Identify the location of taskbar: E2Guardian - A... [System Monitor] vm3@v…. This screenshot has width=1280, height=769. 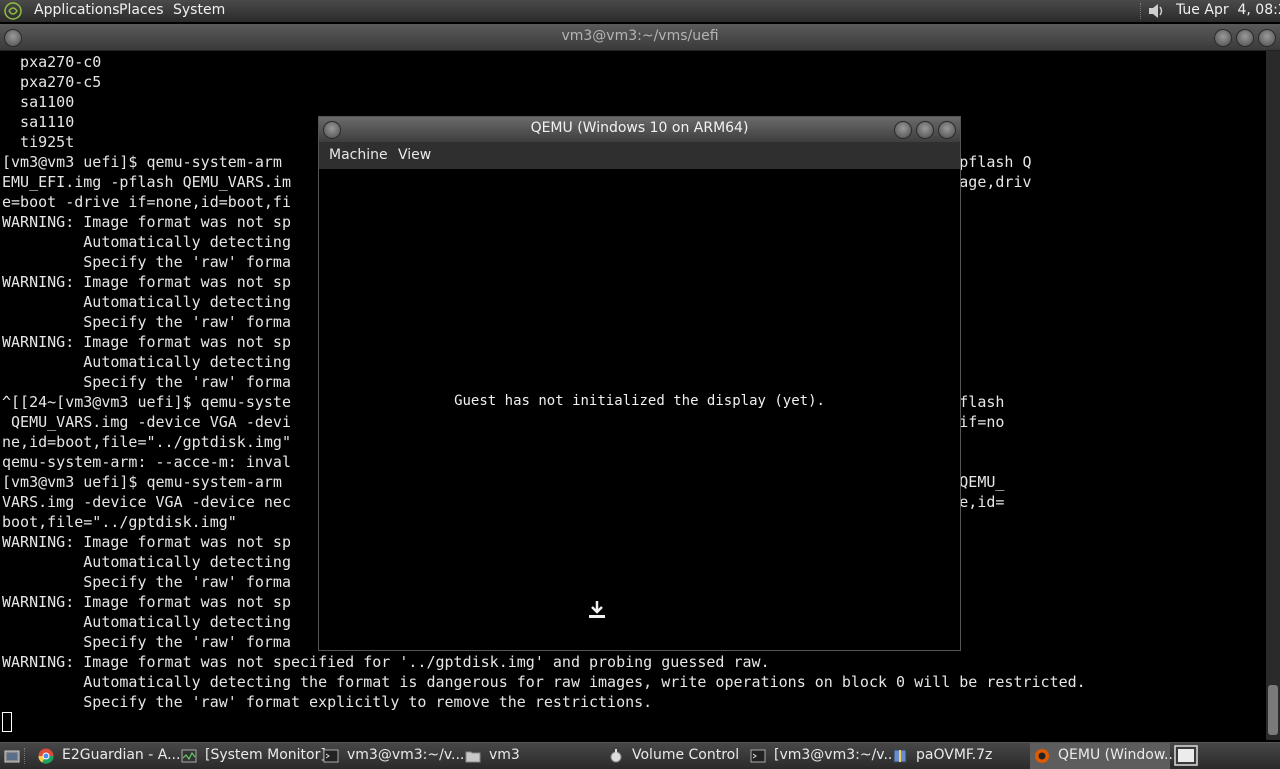
(640, 755).